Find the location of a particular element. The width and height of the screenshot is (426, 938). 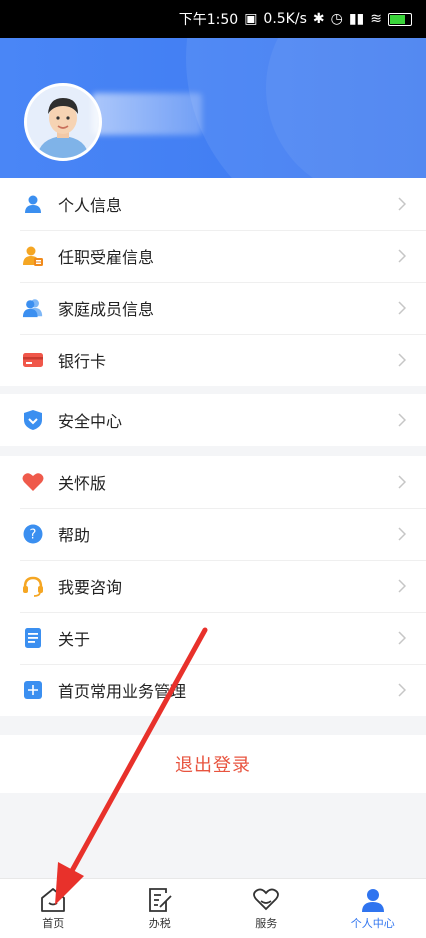

heart-hands-icon is located at coordinates (266, 900).